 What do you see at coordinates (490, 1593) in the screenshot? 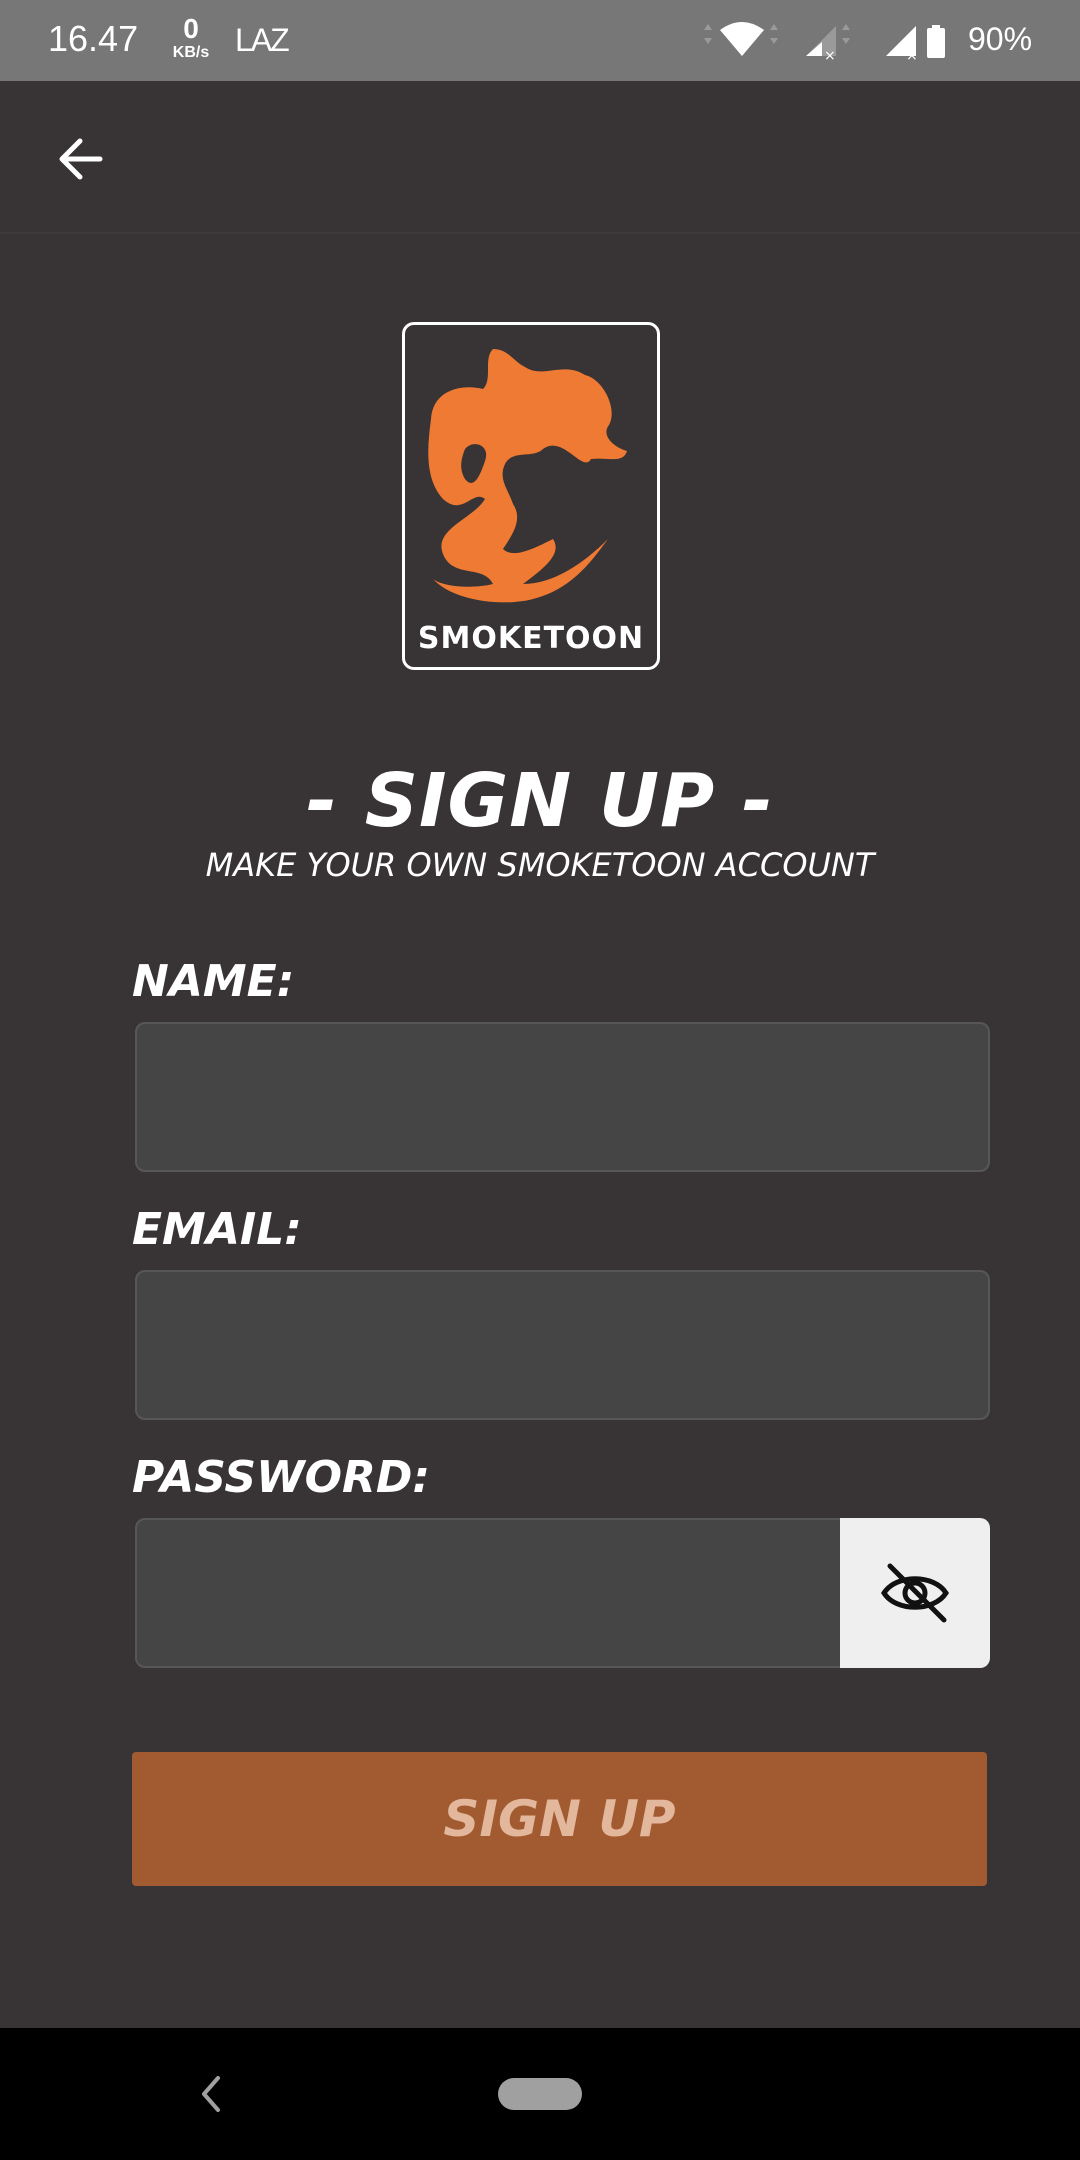
I see `password-field` at bounding box center [490, 1593].